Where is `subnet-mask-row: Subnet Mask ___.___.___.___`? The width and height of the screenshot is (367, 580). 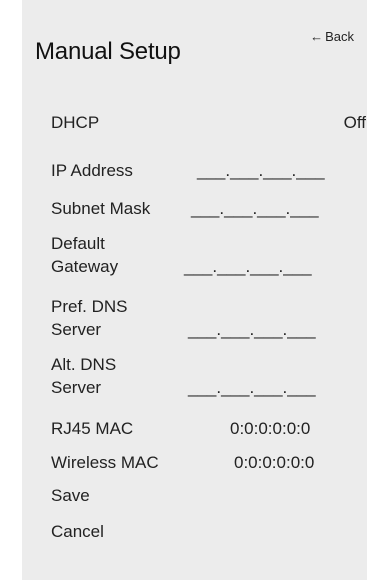
subnet-mask-row: Subnet Mask ___.___.___.___ is located at coordinates (209, 209).